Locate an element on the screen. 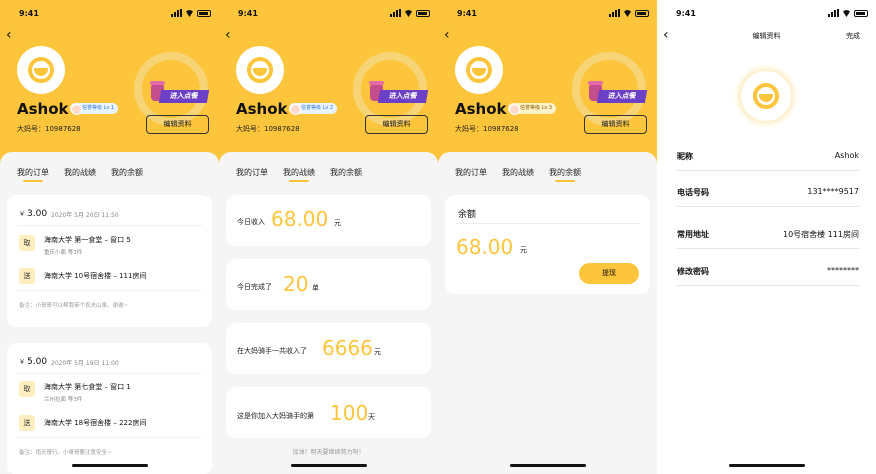 The height and width of the screenshot is (474, 876). withdraw-button: 提现 is located at coordinates (609, 273).